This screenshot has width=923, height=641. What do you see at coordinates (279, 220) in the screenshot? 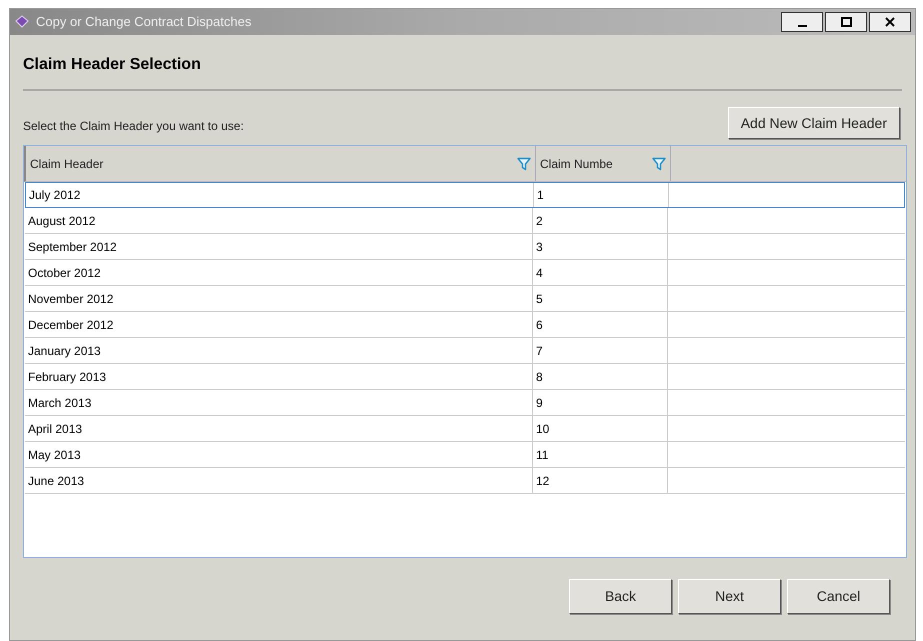
I see `table-cell: August 2012` at bounding box center [279, 220].